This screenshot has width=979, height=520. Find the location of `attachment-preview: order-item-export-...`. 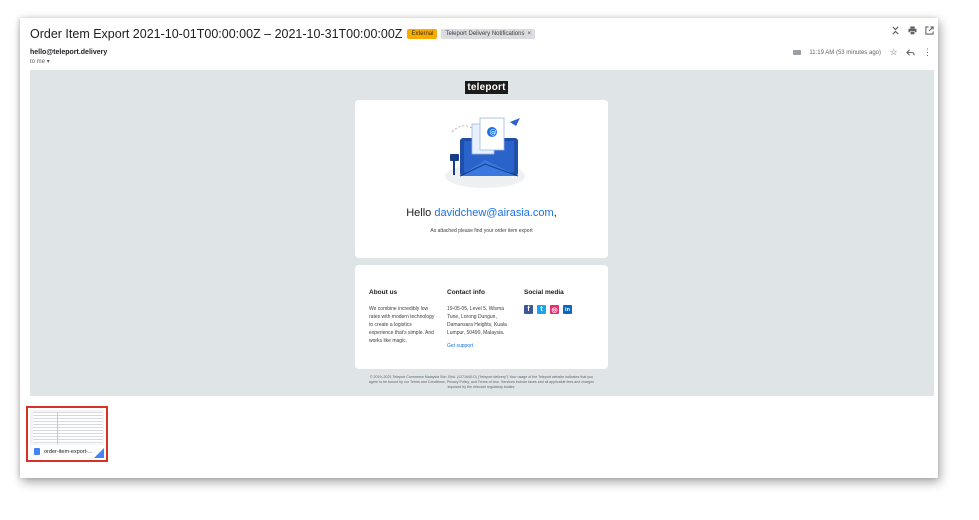

attachment-preview: order-item-export-... is located at coordinates (67, 434).